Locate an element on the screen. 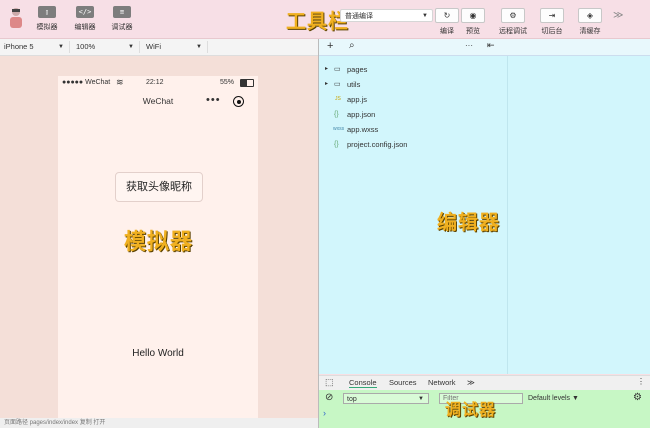 Image resolution: width=650 pixels, height=428 pixels. battery-percent: 55% is located at coordinates (227, 82).